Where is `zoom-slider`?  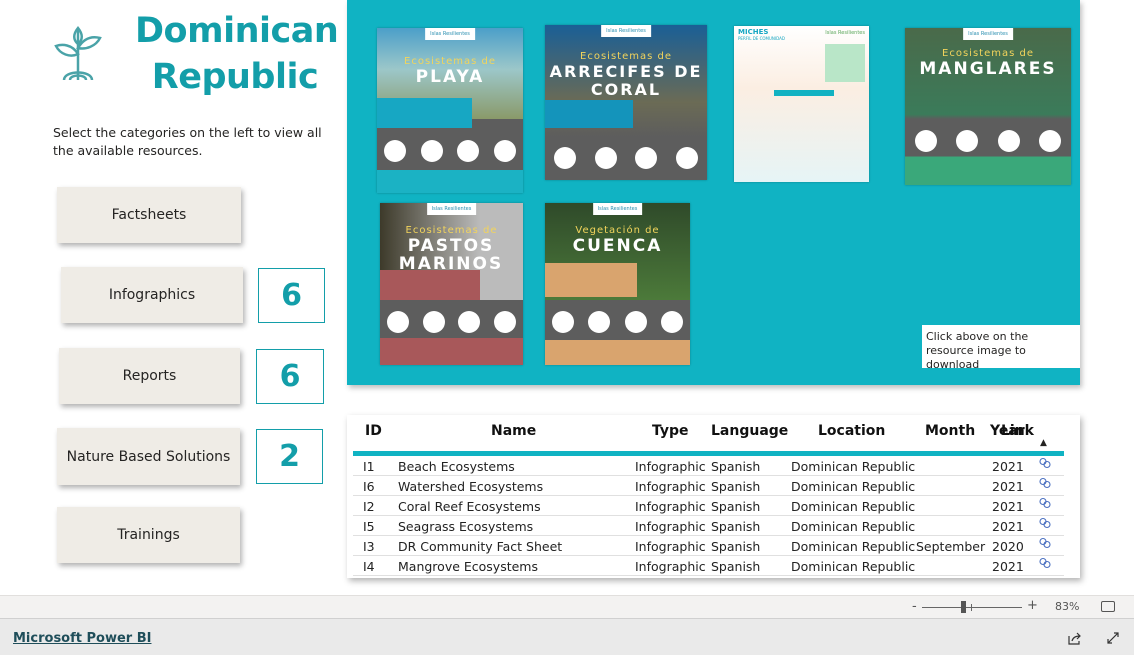 zoom-slider is located at coordinates (972, 607).